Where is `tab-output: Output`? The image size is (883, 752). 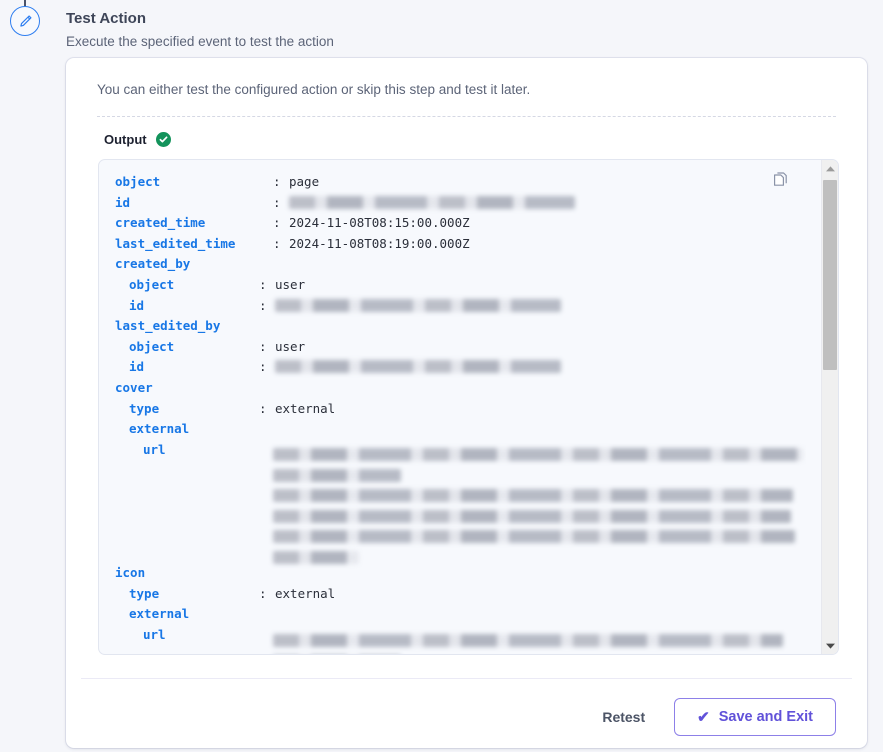
tab-output: Output is located at coordinates (137, 139).